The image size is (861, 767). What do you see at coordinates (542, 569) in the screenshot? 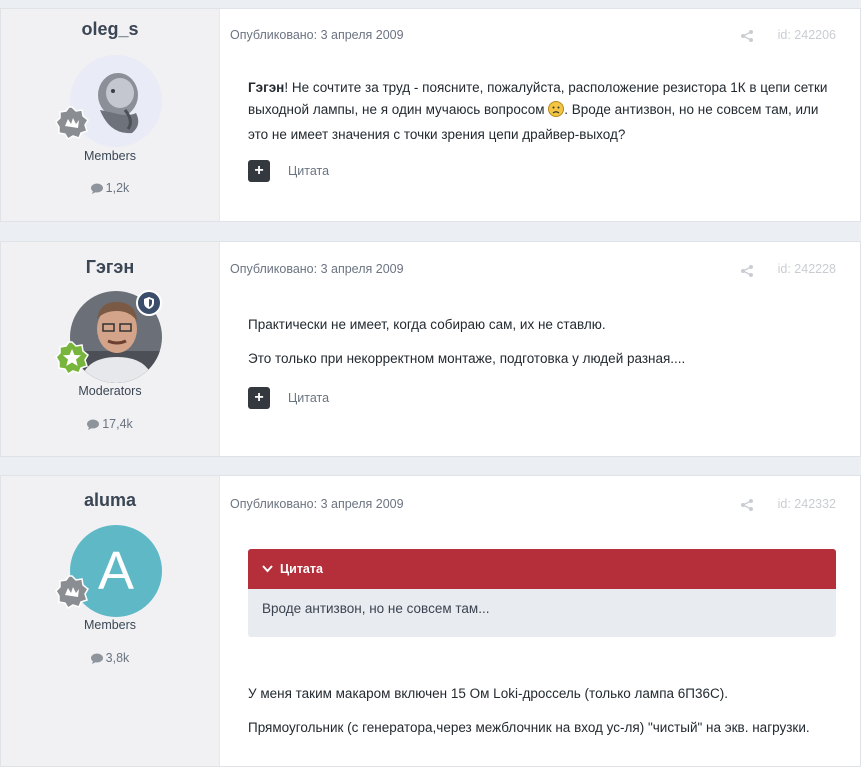
I see `quote-header: Цитата` at bounding box center [542, 569].